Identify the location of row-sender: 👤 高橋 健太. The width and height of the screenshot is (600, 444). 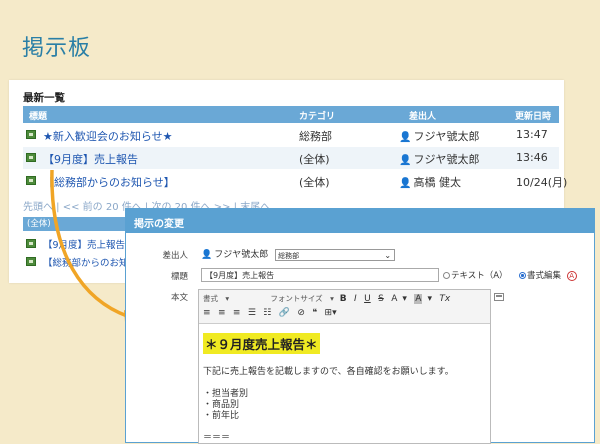
(430, 182).